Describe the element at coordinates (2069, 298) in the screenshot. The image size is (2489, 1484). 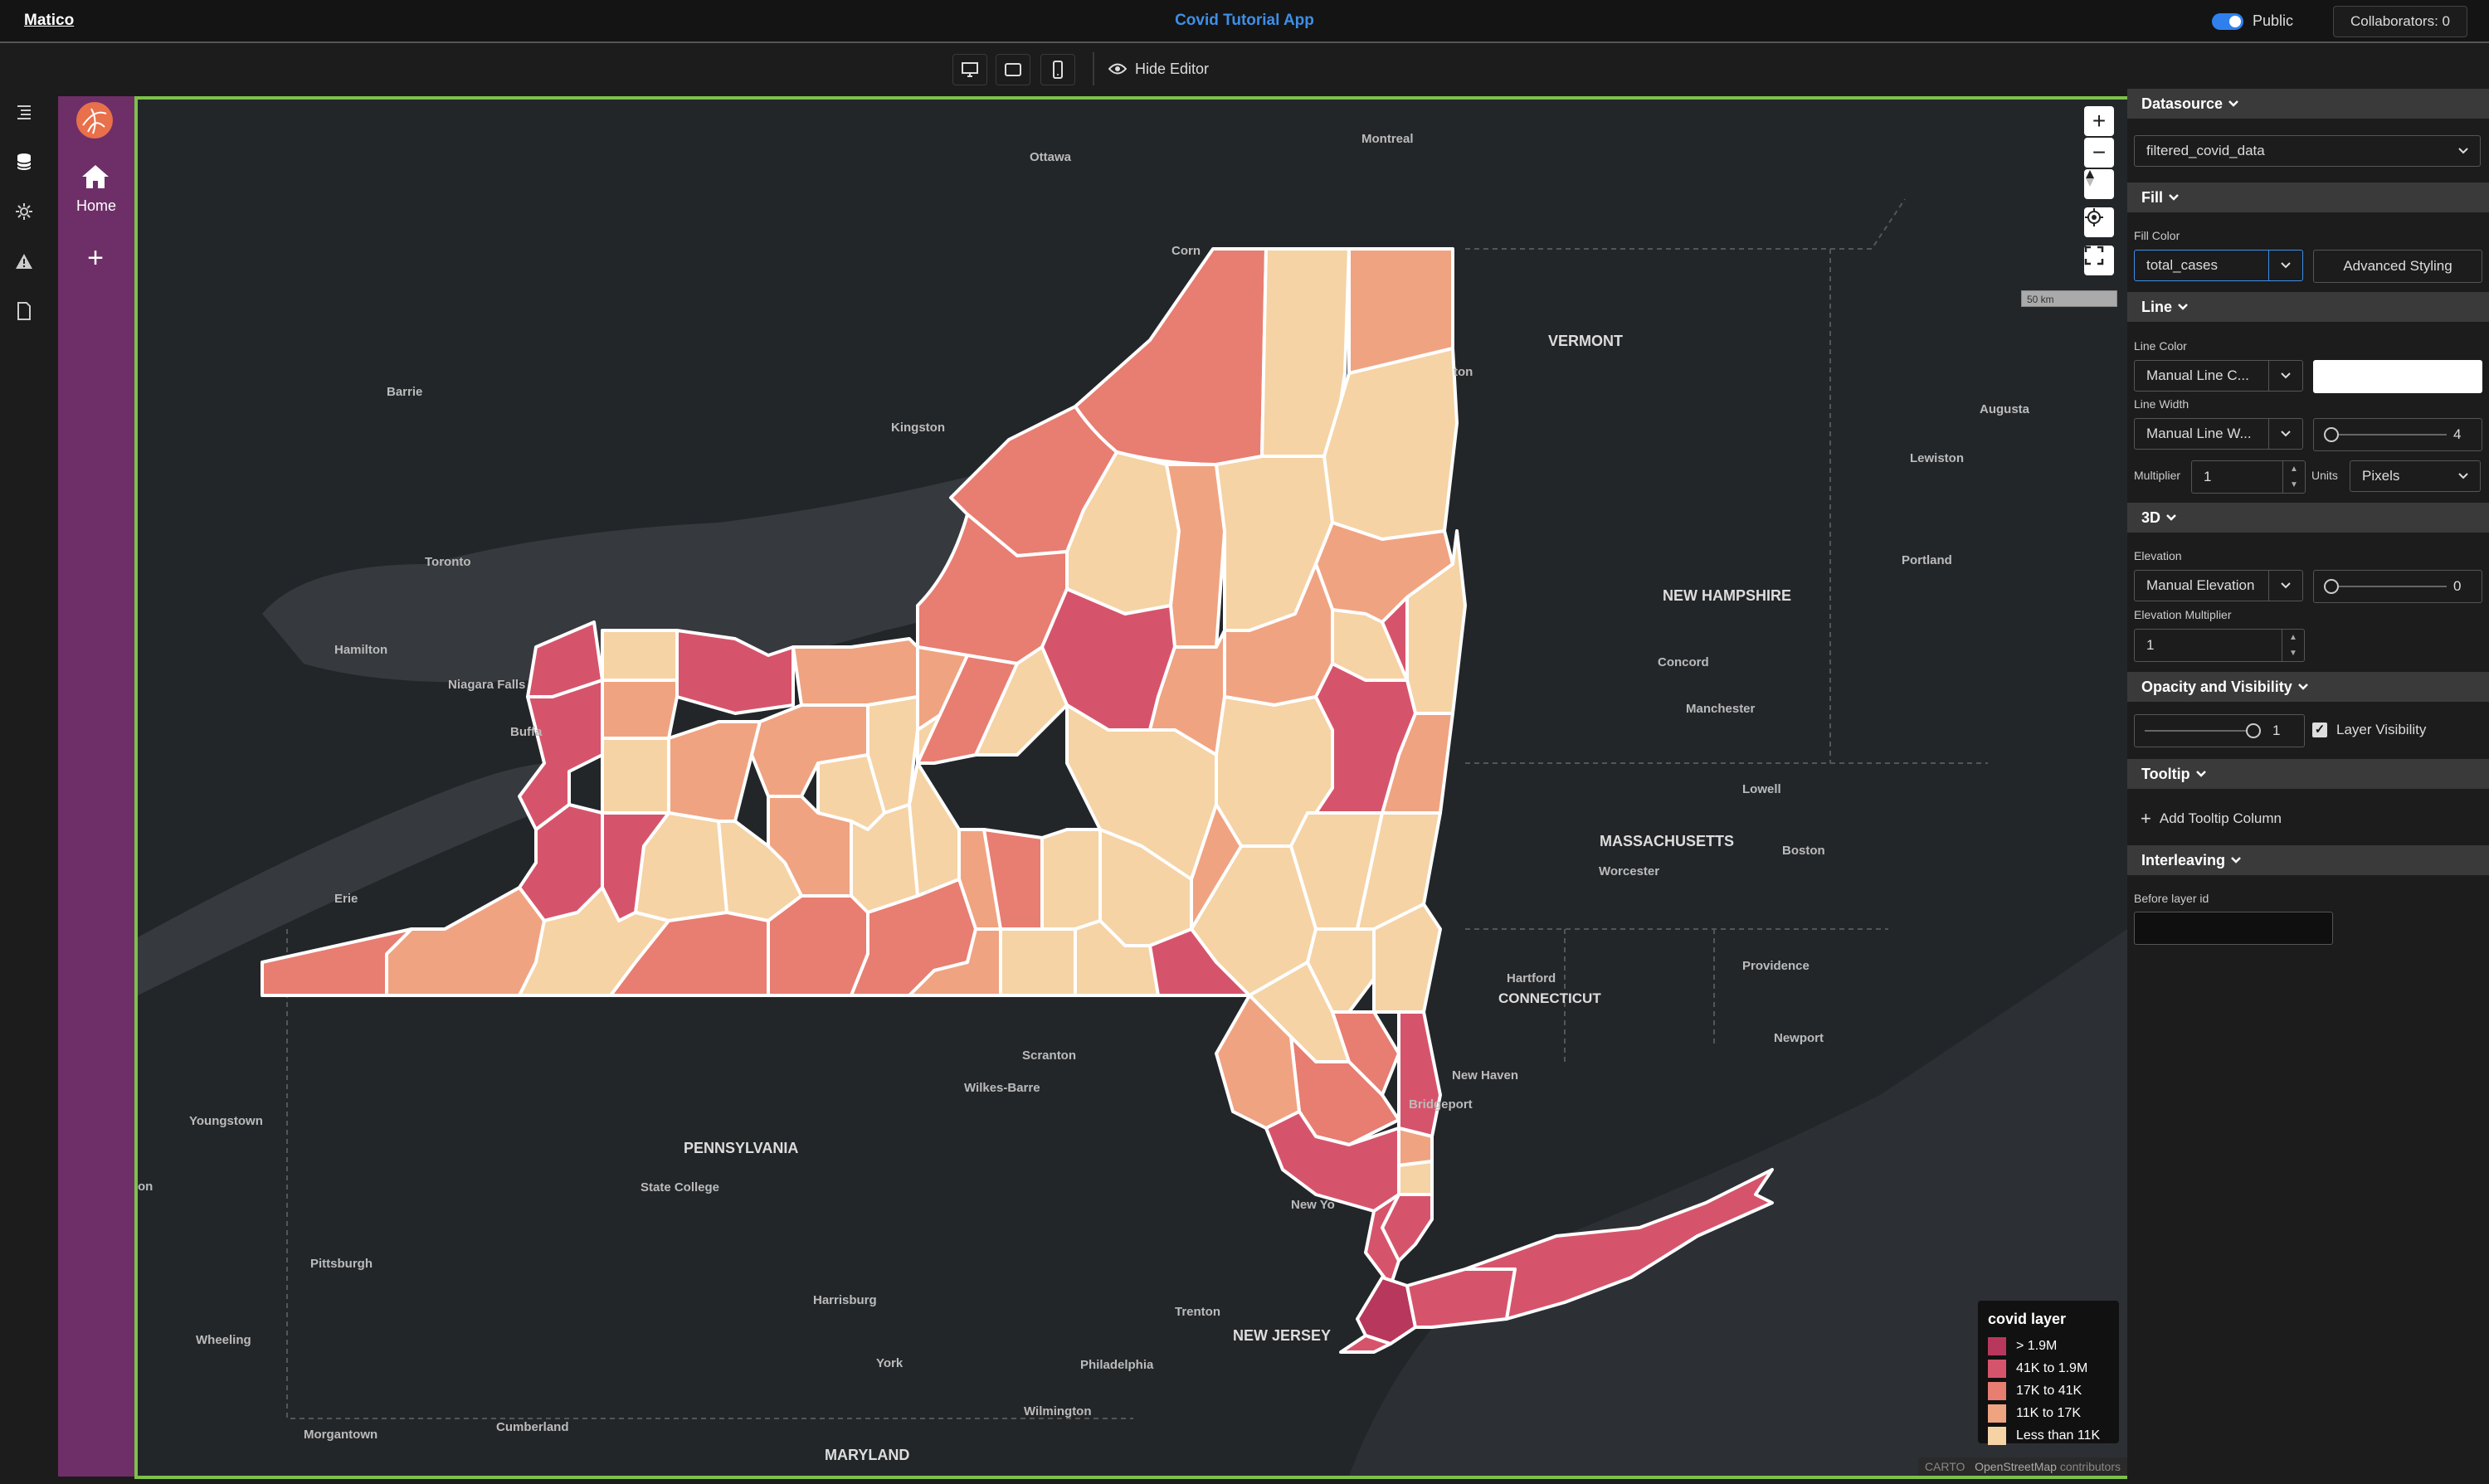
I see `map-scale: 50 km` at that location.